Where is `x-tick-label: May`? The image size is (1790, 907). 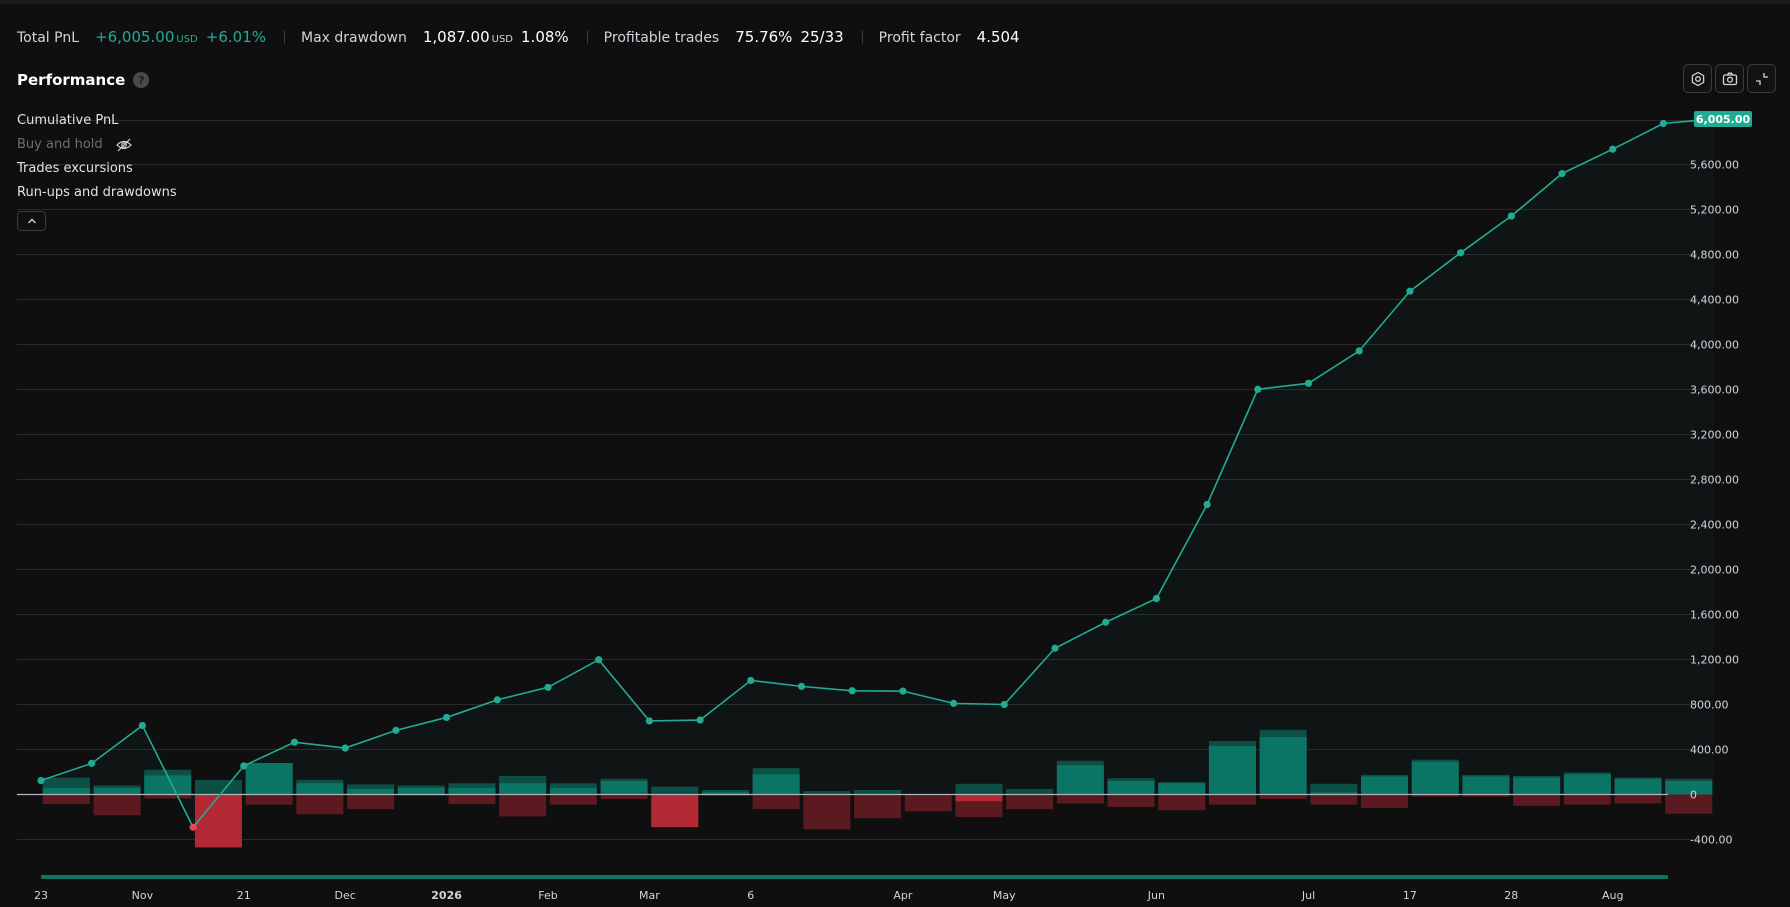
x-tick-label: May is located at coordinates (1004, 895).